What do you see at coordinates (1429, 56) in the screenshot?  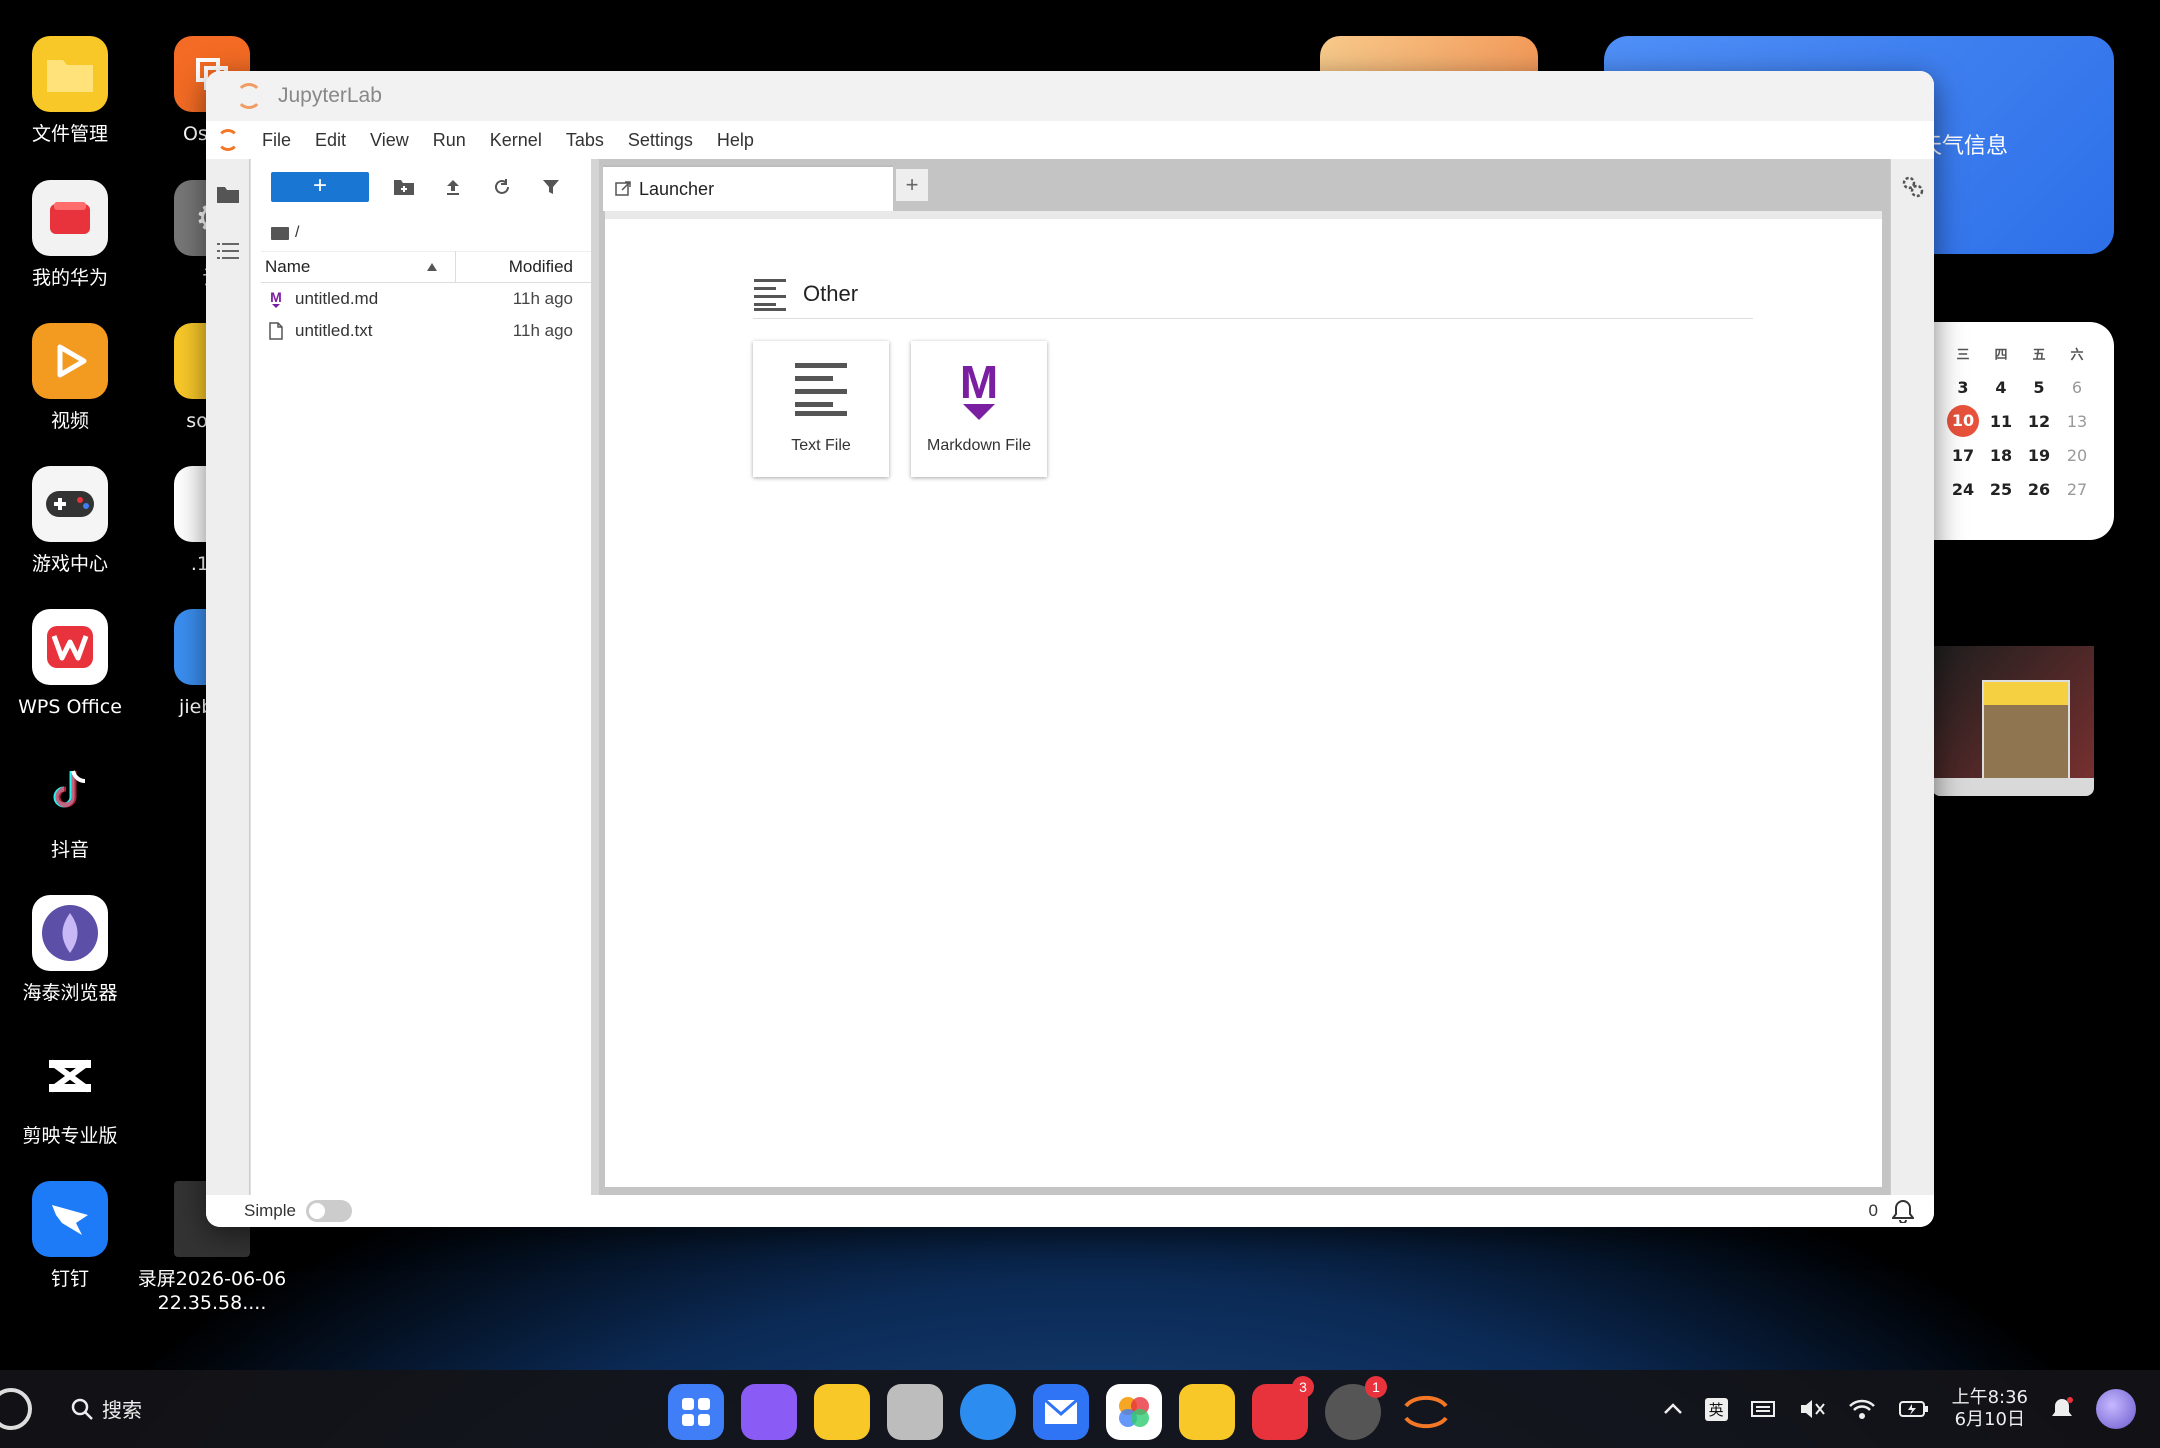 I see `widget-top` at bounding box center [1429, 56].